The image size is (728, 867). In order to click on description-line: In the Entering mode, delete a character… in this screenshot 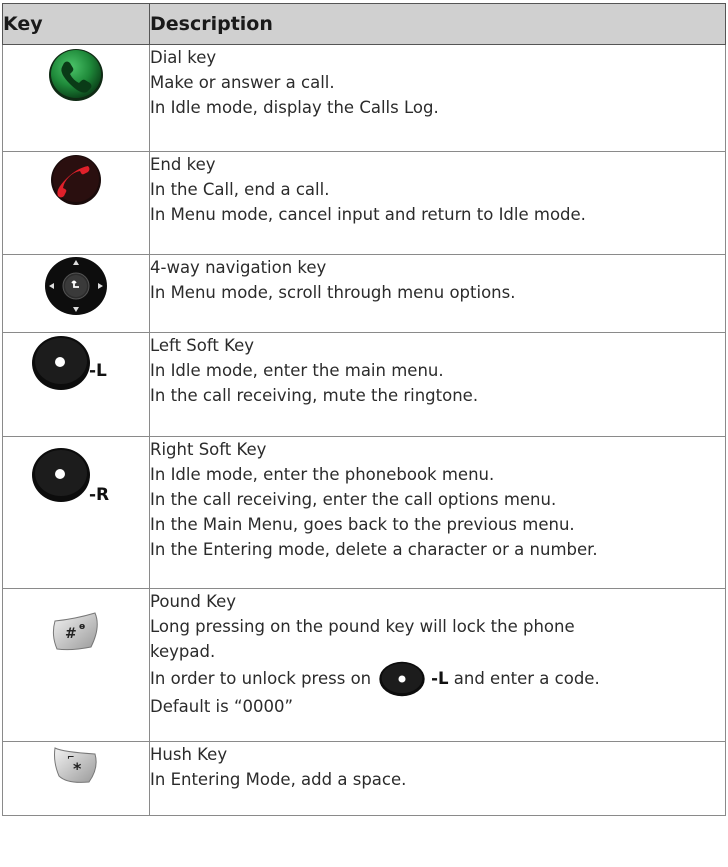, I will do `click(374, 549)`.